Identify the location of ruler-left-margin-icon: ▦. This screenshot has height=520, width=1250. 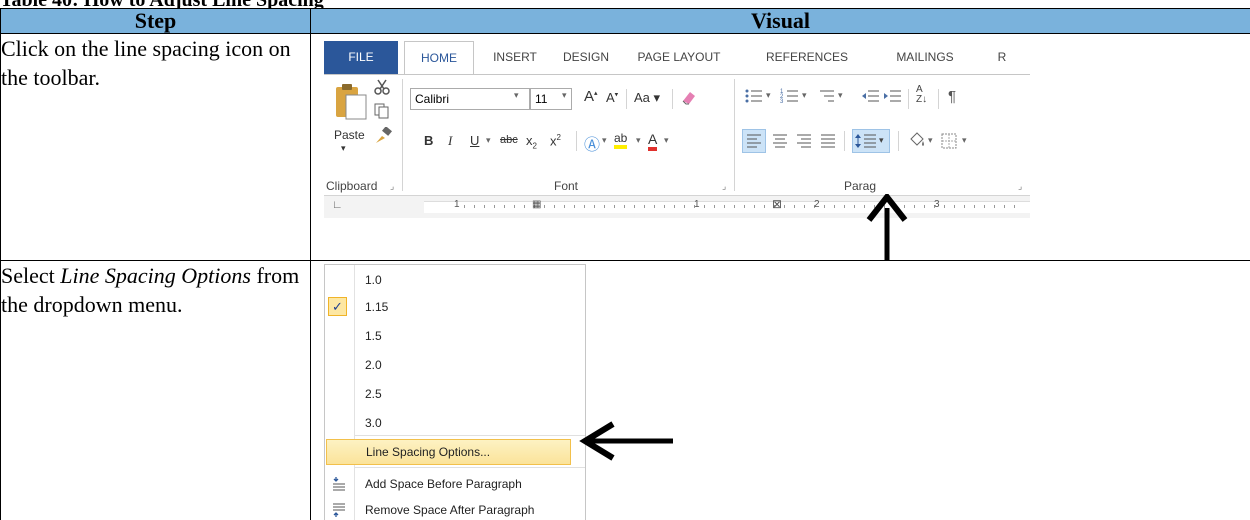
(536, 204).